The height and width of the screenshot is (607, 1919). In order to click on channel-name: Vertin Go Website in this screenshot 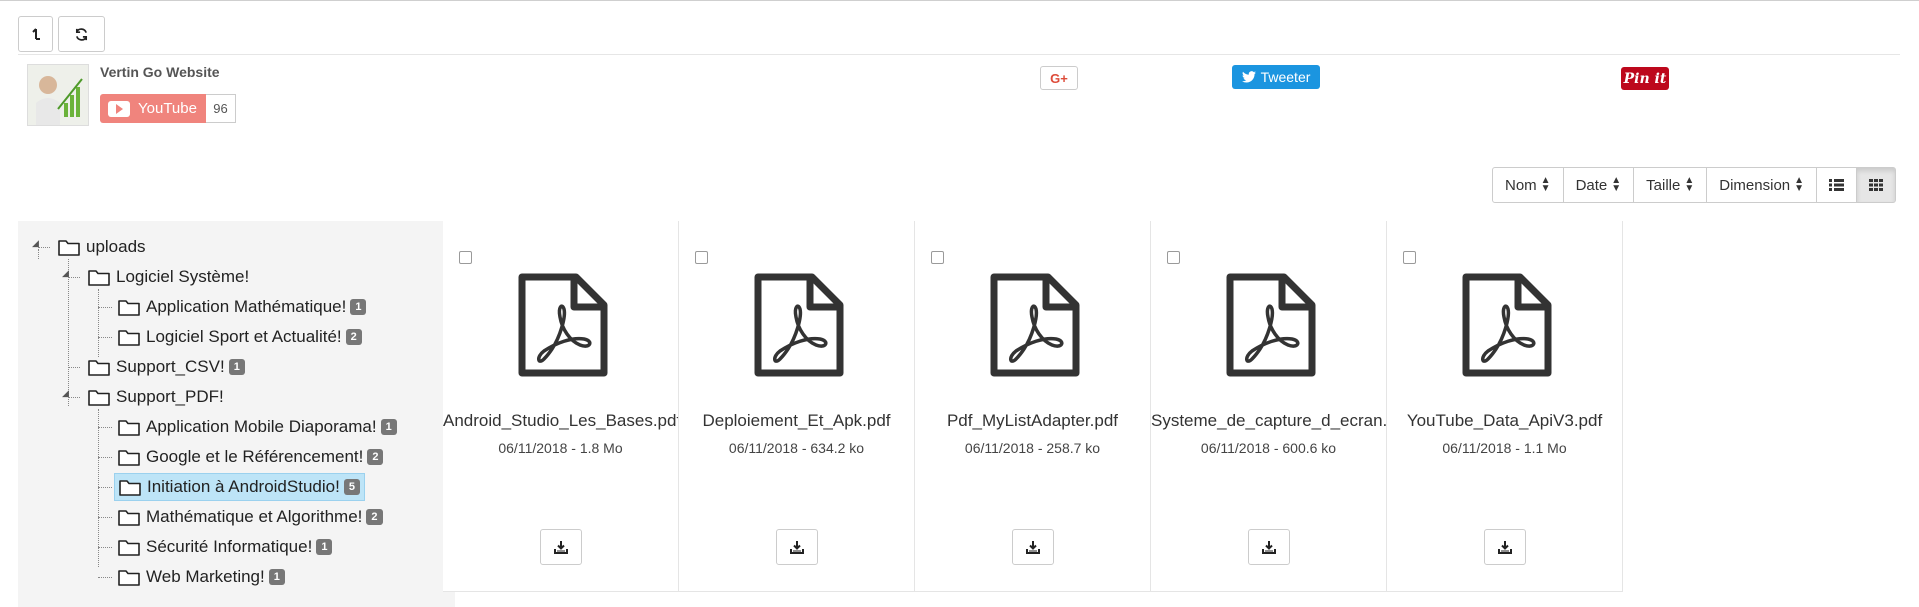, I will do `click(160, 72)`.